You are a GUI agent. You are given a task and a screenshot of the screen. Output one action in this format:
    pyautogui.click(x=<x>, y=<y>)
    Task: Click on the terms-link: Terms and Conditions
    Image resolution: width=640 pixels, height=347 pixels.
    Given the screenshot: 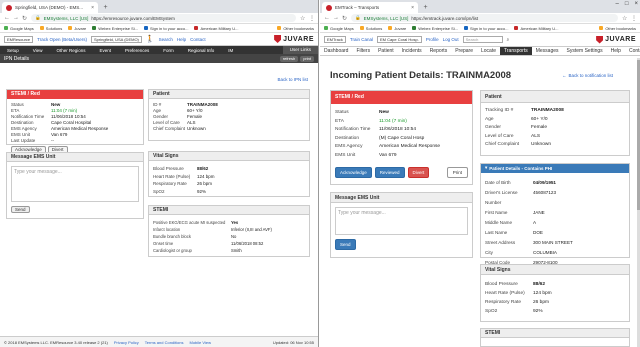 What is the action you would take?
    pyautogui.click(x=164, y=342)
    